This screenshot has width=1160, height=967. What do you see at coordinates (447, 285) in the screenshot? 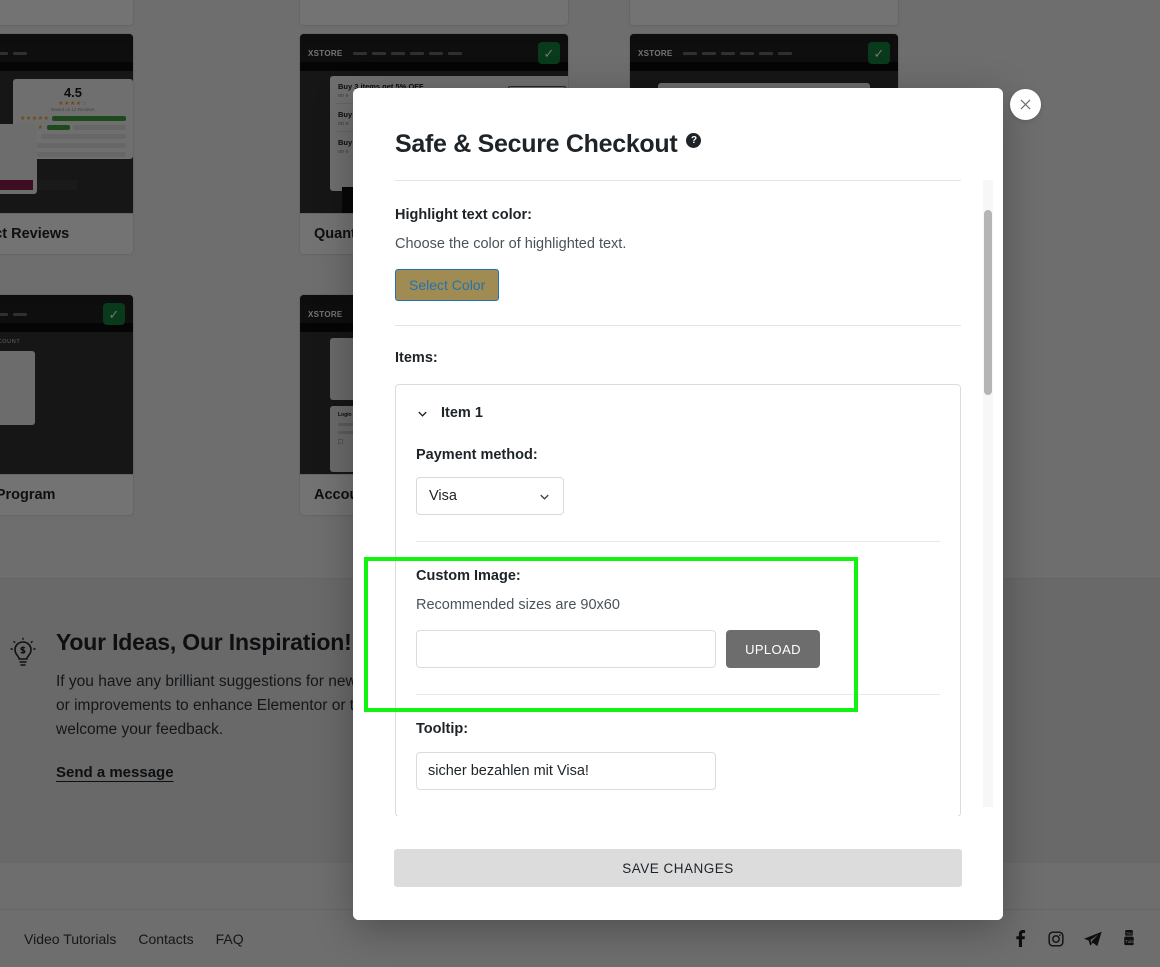
I see `select-color-button: Select Color` at bounding box center [447, 285].